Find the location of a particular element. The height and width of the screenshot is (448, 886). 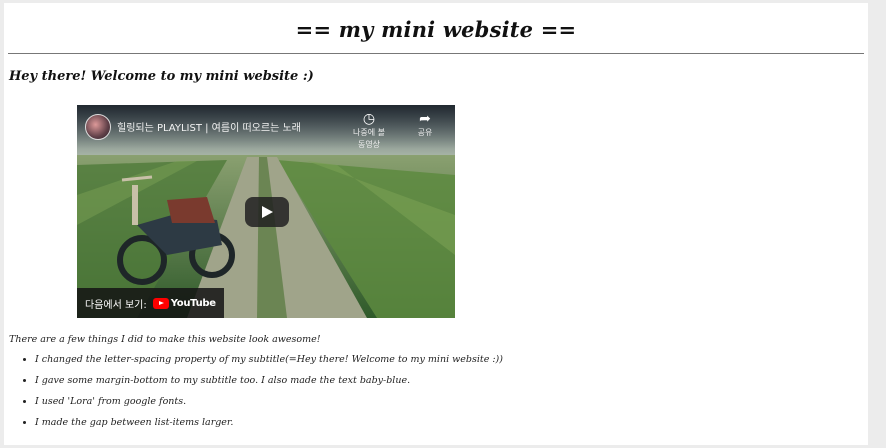

watch-later-button: ◷ 나중에 볼 동영상 is located at coordinates (369, 131).